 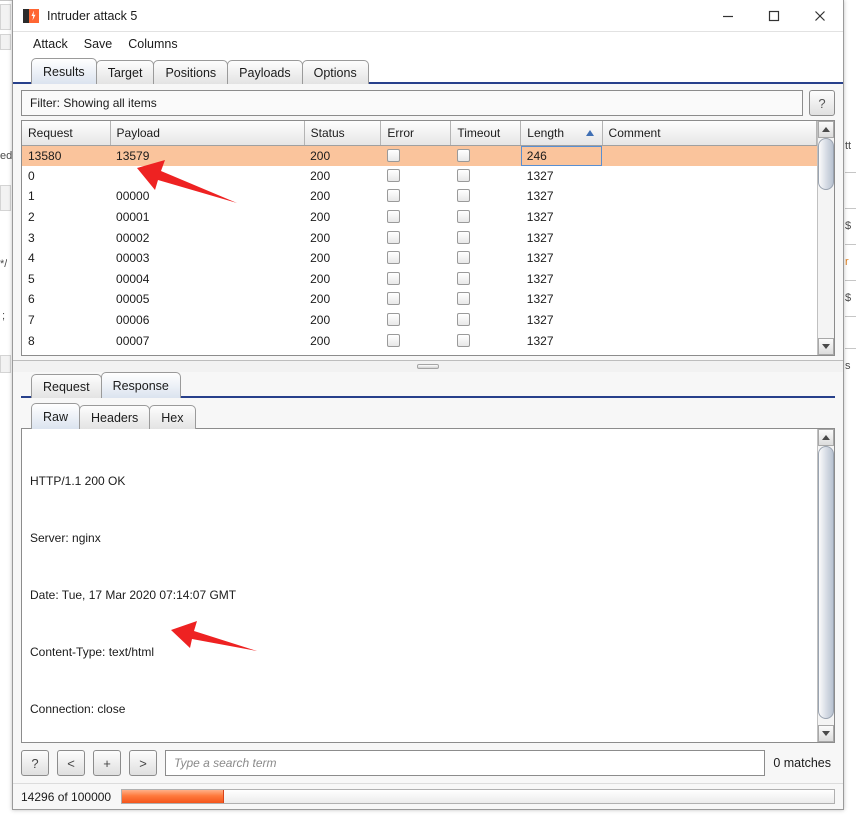 I want to click on response-header-line: Content-Type: text/html, so click(x=92, y=652).